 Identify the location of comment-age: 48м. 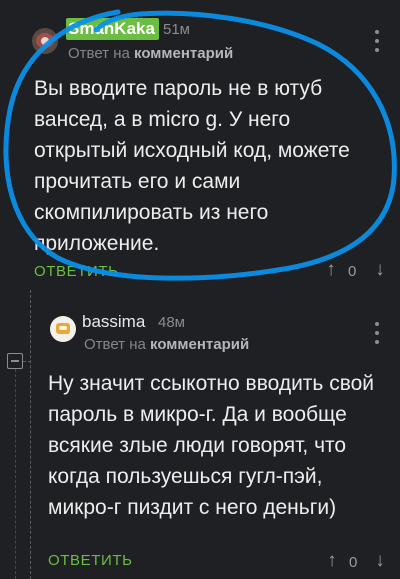
(171, 322).